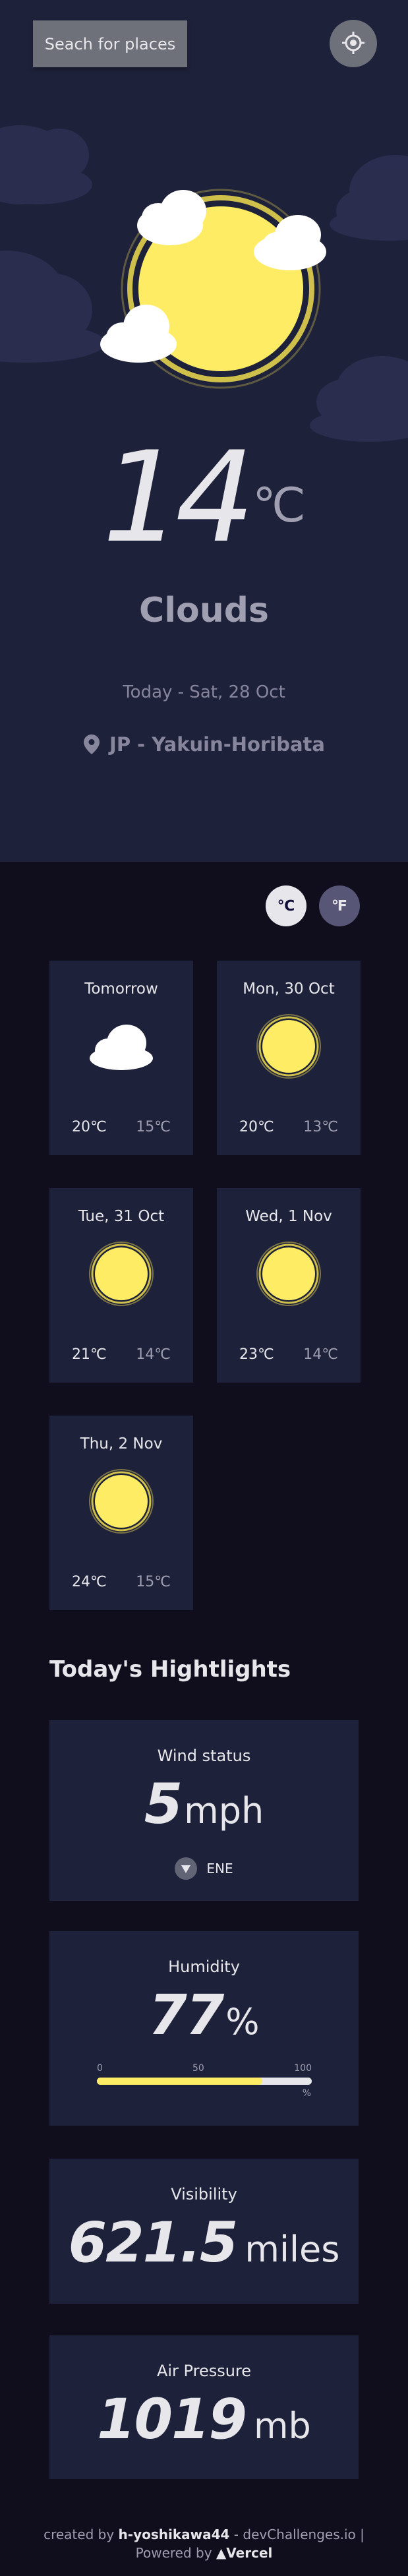  I want to click on scale-percent-label: %, so click(306, 2093).